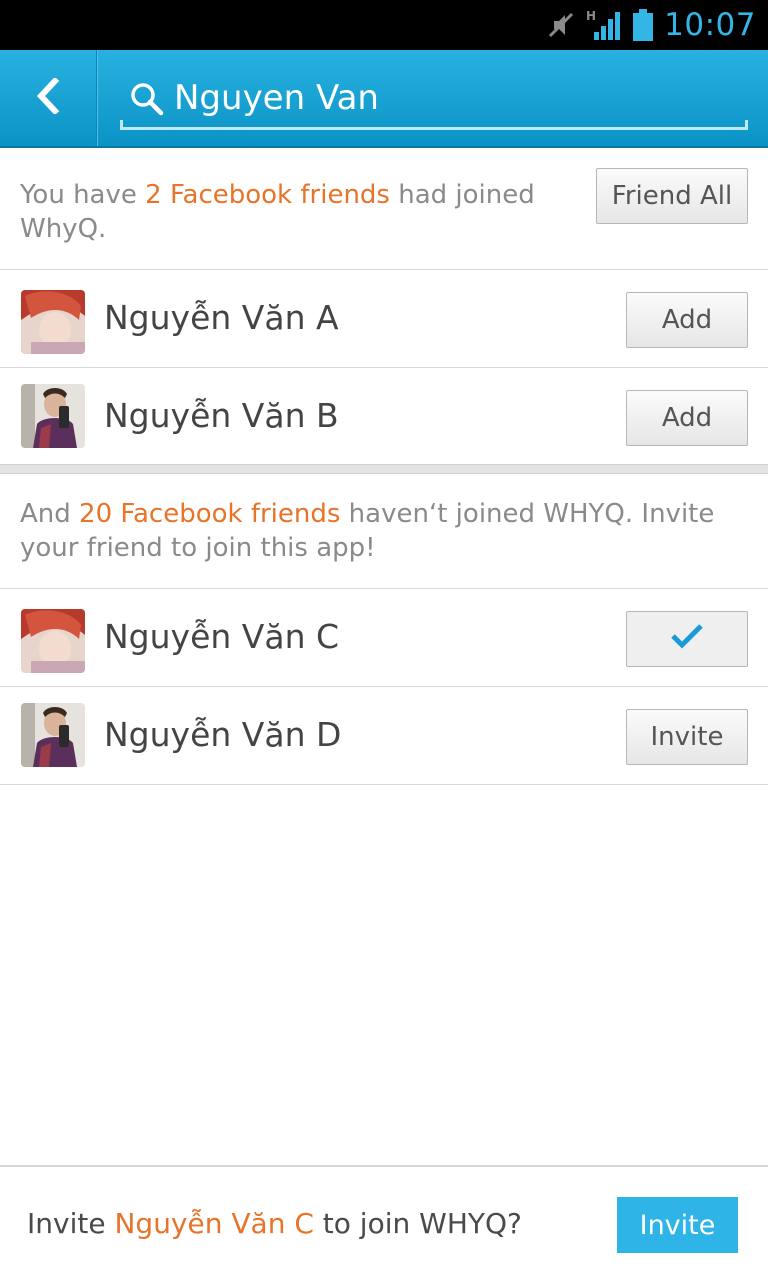 The height and width of the screenshot is (1282, 768). What do you see at coordinates (591, 16) in the screenshot?
I see `svg-text: H` at bounding box center [591, 16].